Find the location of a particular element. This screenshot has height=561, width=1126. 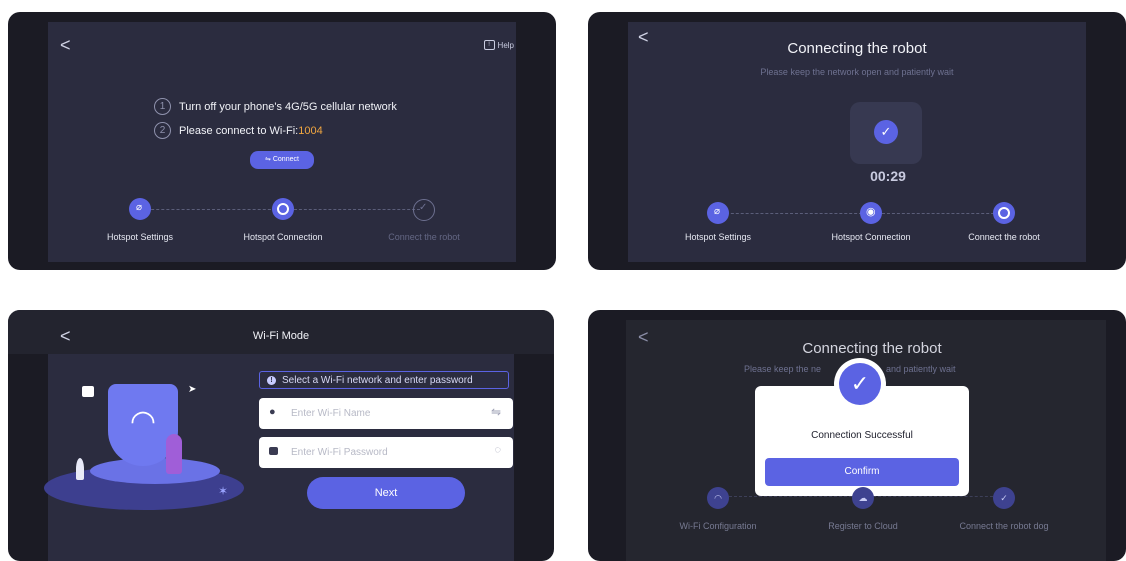

connect-button: ⇋ Connect is located at coordinates (282, 160).